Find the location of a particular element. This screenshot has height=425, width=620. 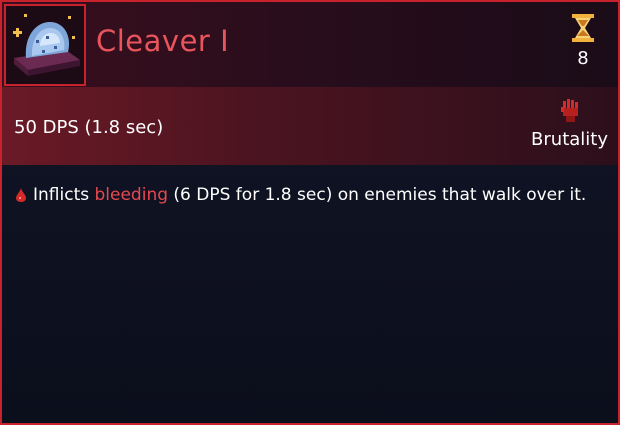

effect-prefix: Inflicts is located at coordinates (64, 195).